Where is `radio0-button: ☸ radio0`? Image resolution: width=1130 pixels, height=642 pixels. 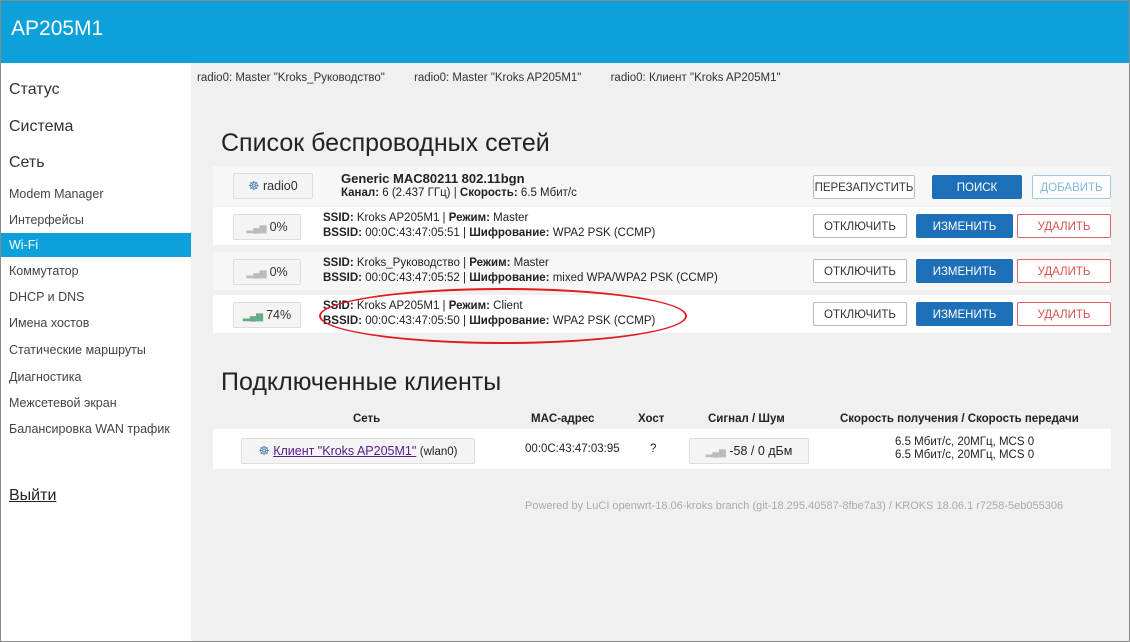 radio0-button: ☸ radio0 is located at coordinates (273, 186).